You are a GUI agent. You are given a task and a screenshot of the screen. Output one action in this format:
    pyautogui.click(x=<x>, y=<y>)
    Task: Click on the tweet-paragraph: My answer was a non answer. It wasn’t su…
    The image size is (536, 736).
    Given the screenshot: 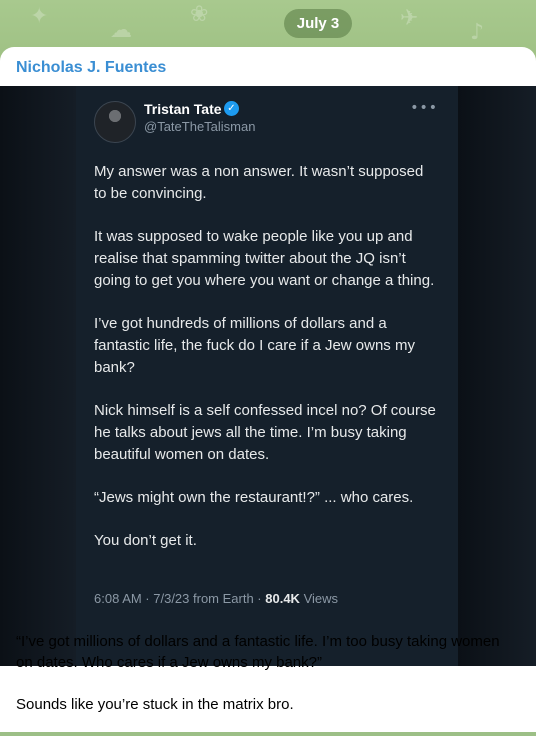 What is the action you would take?
    pyautogui.click(x=259, y=182)
    